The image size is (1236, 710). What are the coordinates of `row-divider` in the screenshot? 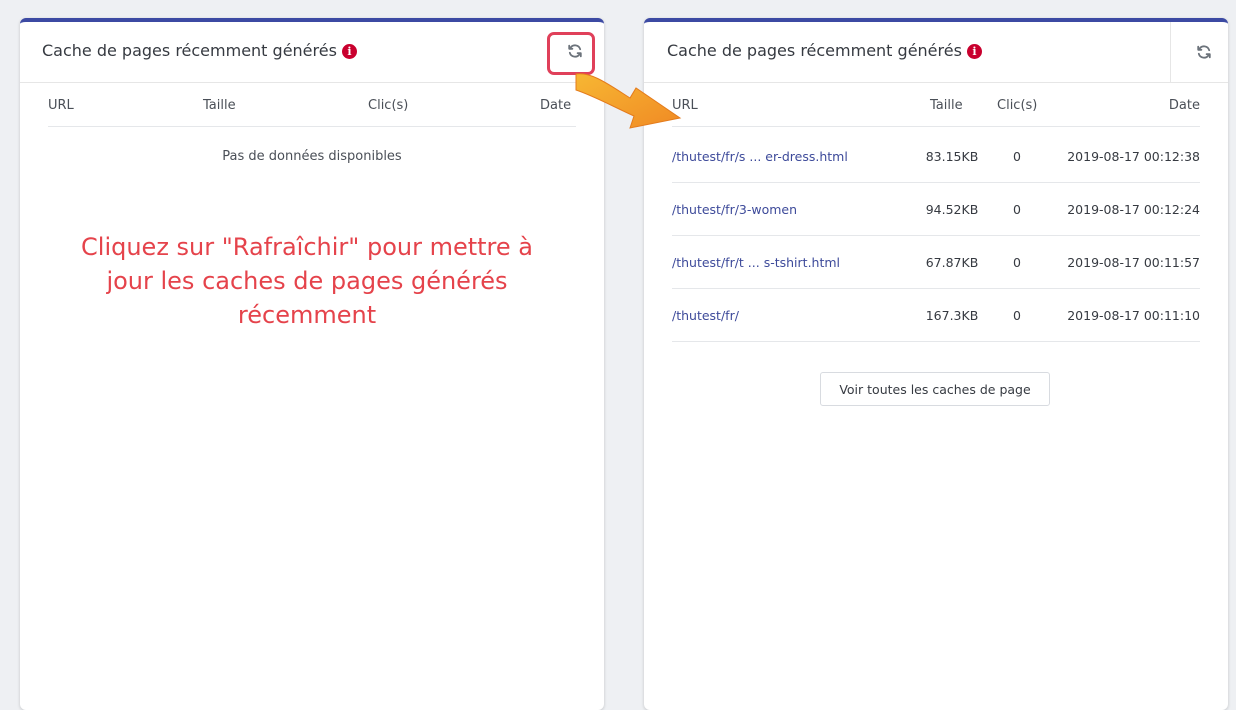 It's located at (936, 341).